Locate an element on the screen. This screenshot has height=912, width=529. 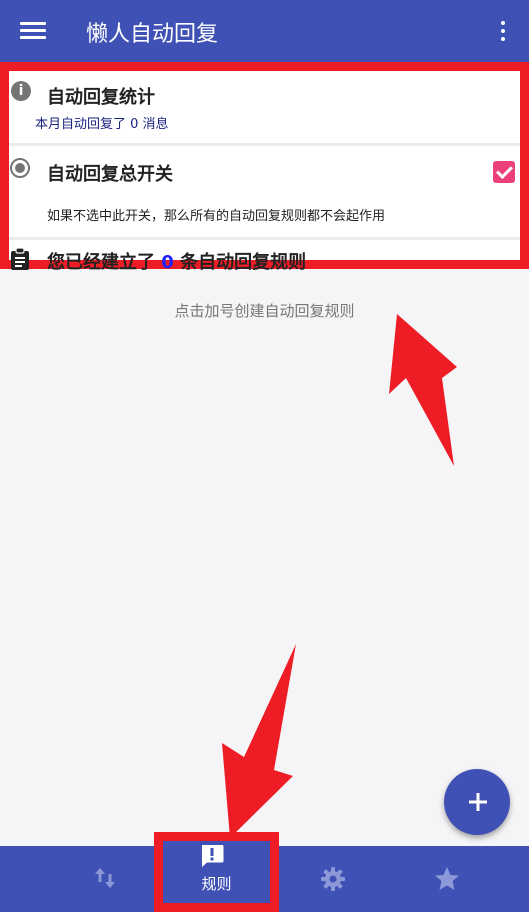
stats-card: i 自动回复统计 本月自动回复了 0 消息 is located at coordinates (264, 106).